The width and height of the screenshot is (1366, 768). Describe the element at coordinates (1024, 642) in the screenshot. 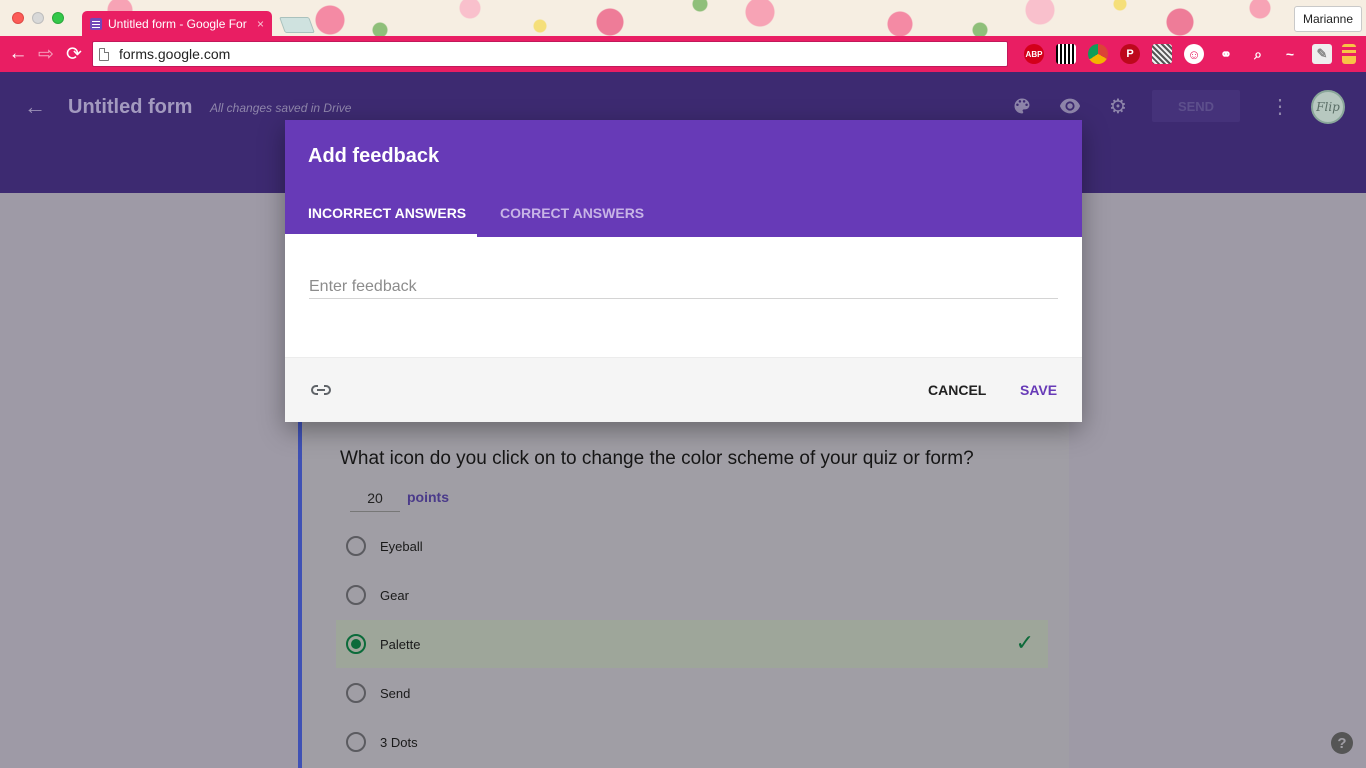

I see `correct-check-icon: ✓` at that location.